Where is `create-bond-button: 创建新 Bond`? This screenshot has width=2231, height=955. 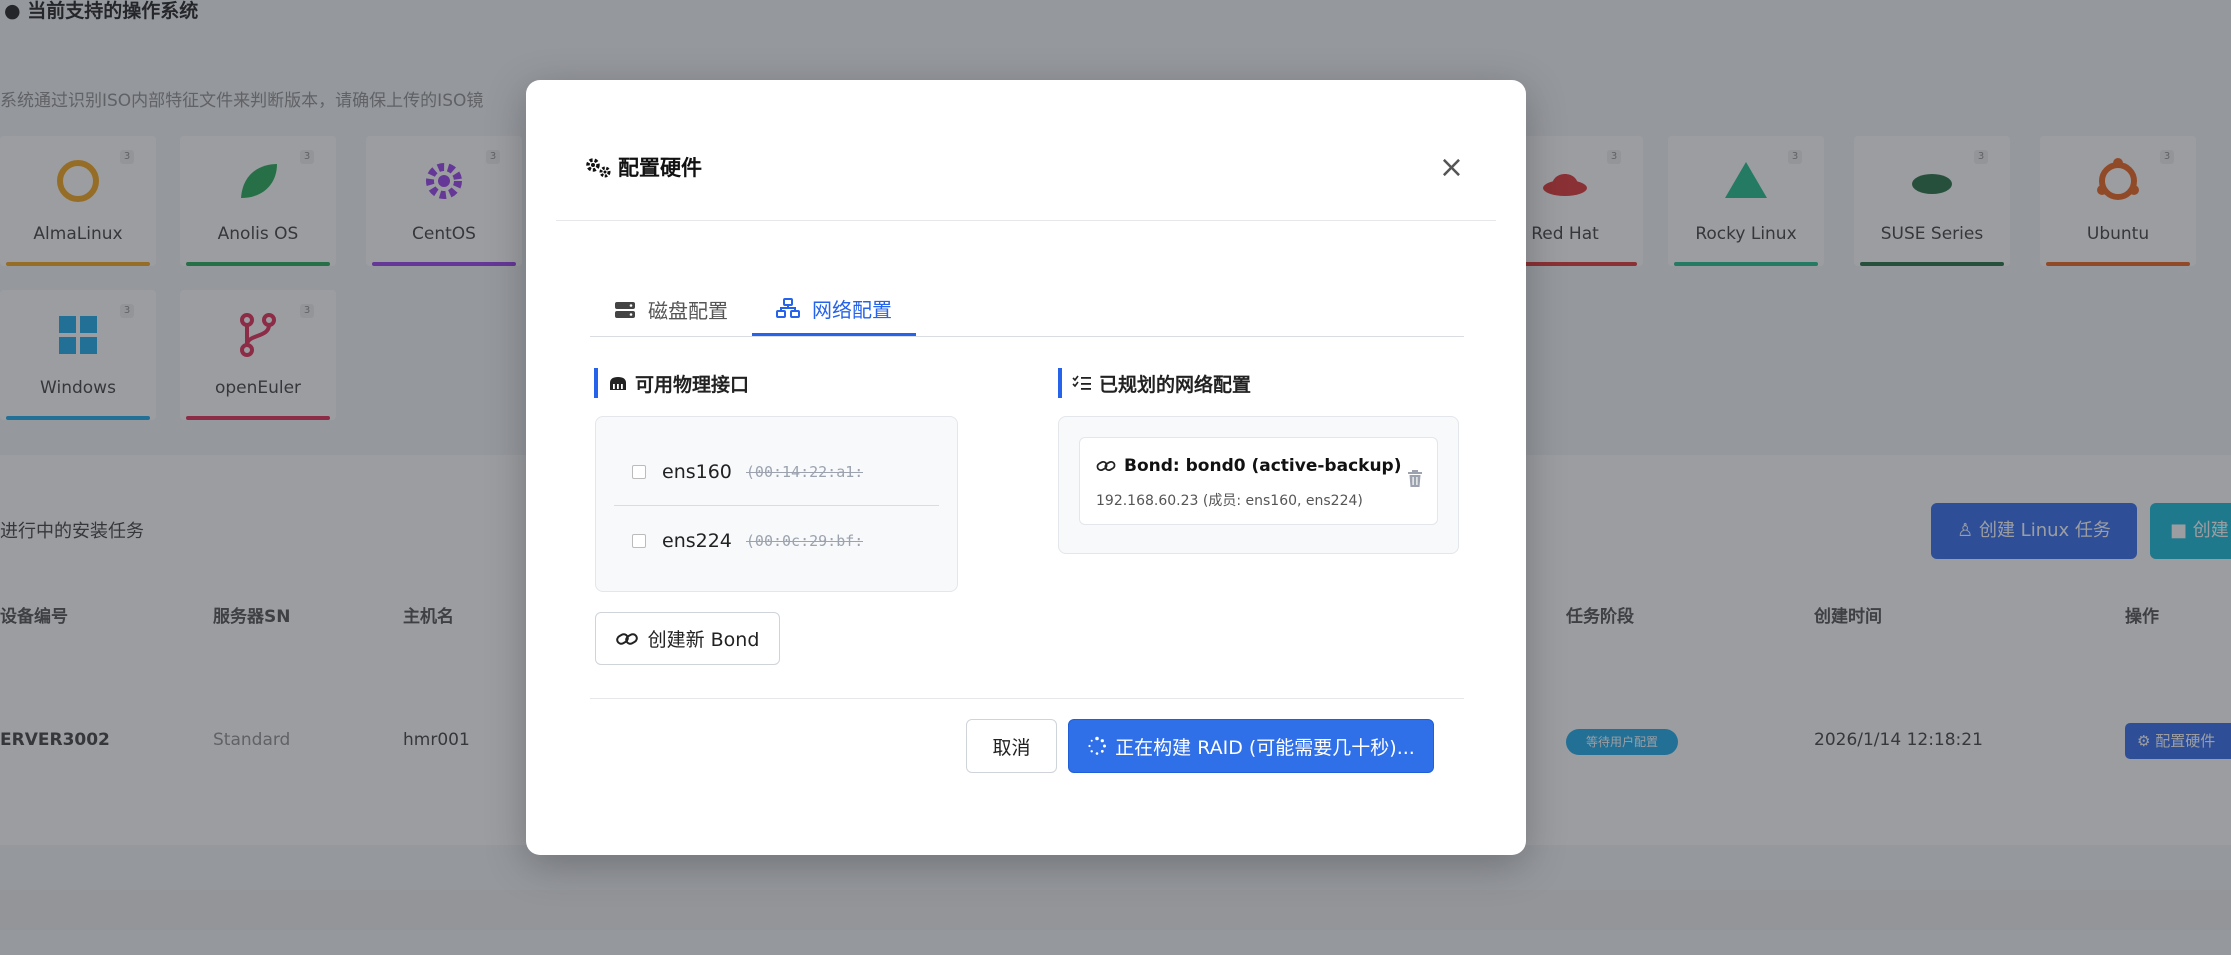
create-bond-button: 创建新 Bond is located at coordinates (687, 638).